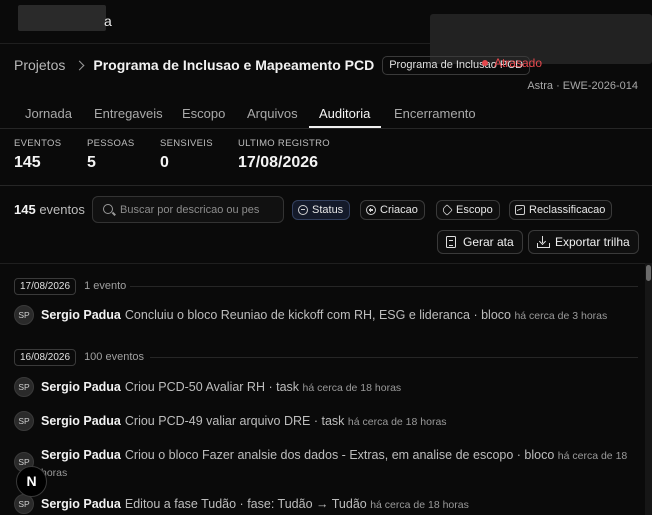  I want to click on active-tab-indicator, so click(345, 127).